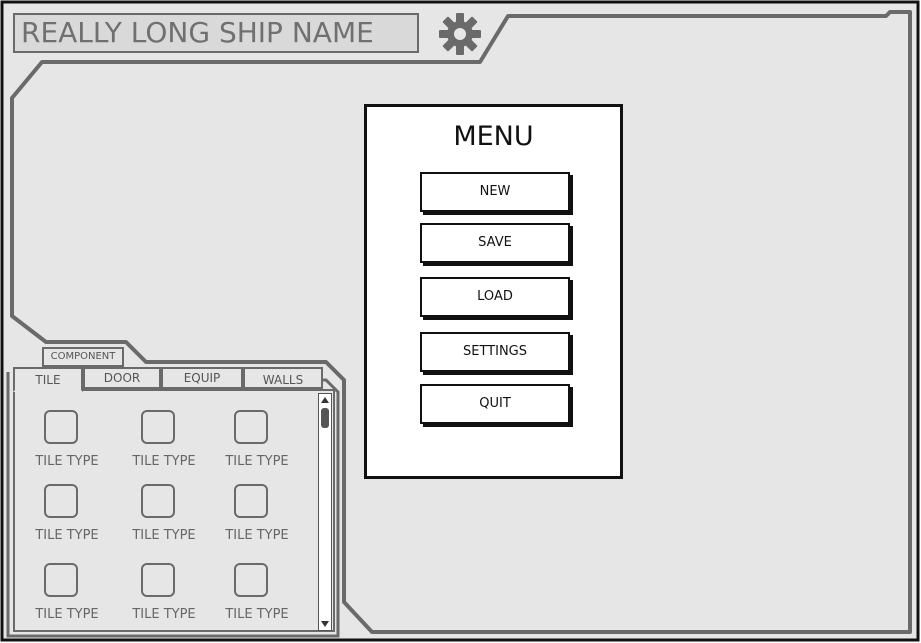 The width and height of the screenshot is (921, 643). What do you see at coordinates (495, 297) in the screenshot?
I see `load-button: LOAD` at bounding box center [495, 297].